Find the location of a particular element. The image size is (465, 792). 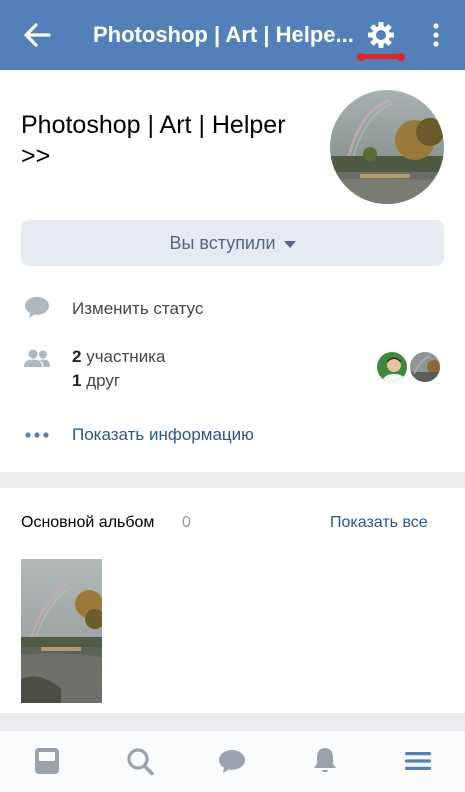

bottom-navigation is located at coordinates (232, 761).